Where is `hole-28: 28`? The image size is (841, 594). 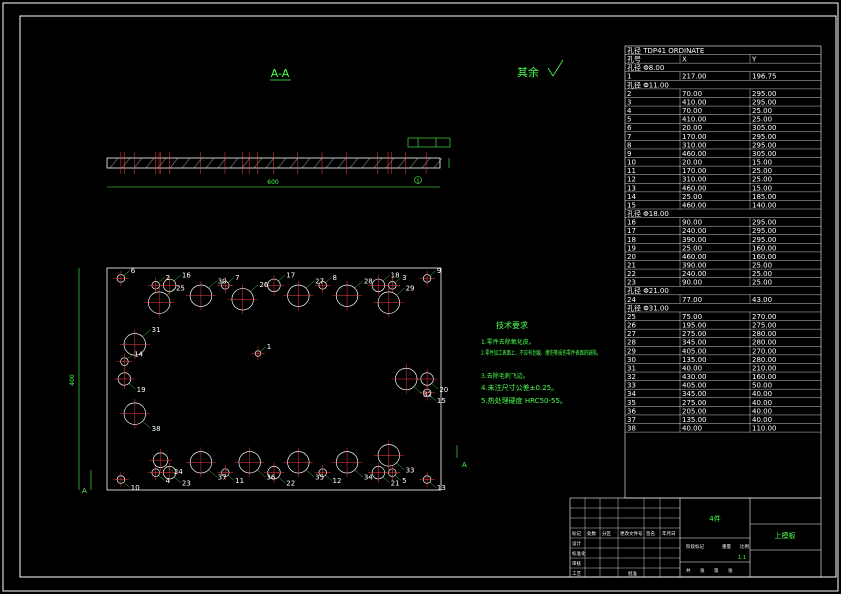
hole-28: 28 is located at coordinates (352, 294).